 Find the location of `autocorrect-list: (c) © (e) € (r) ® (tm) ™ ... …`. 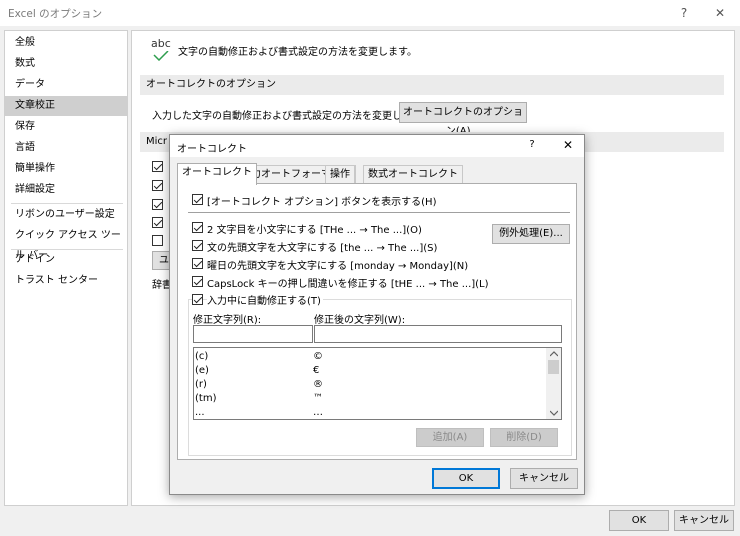

autocorrect-list: (c) © (e) € (r) ® (tm) ™ ... … is located at coordinates (377, 383).